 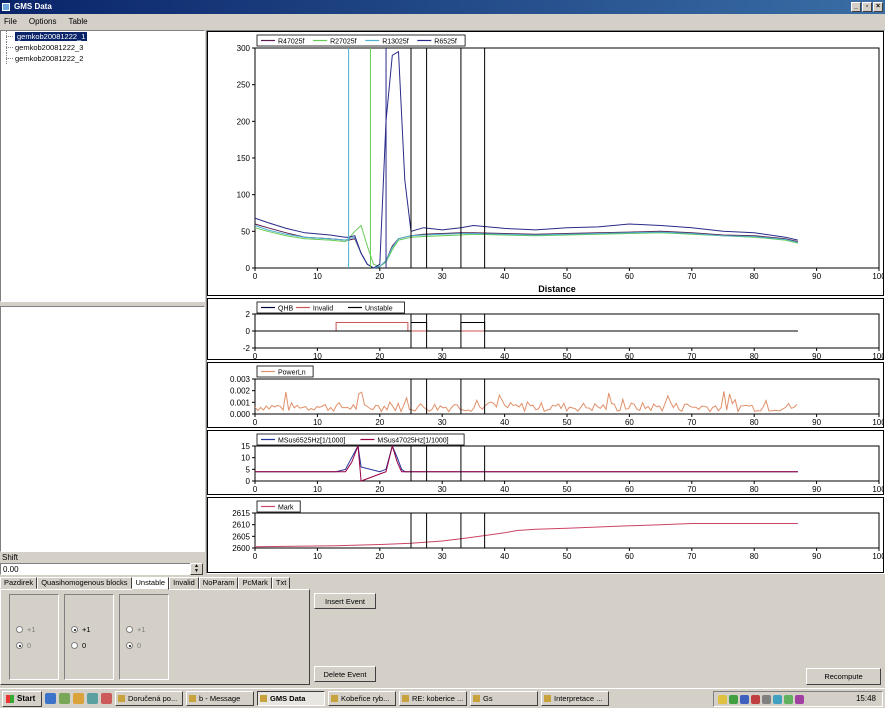 What do you see at coordinates (244, 158) in the screenshot?
I see `y-tick-label: 150` at bounding box center [244, 158].